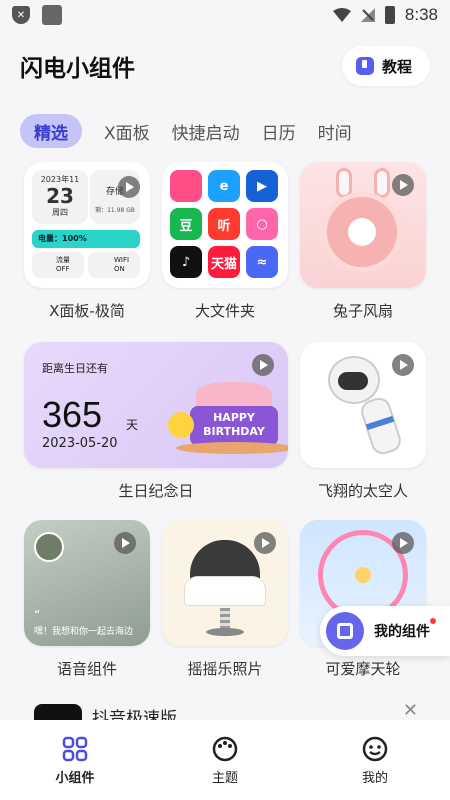 The width and height of the screenshot is (450, 800). Describe the element at coordinates (421, 14) in the screenshot. I see `clock: 8:38` at that location.